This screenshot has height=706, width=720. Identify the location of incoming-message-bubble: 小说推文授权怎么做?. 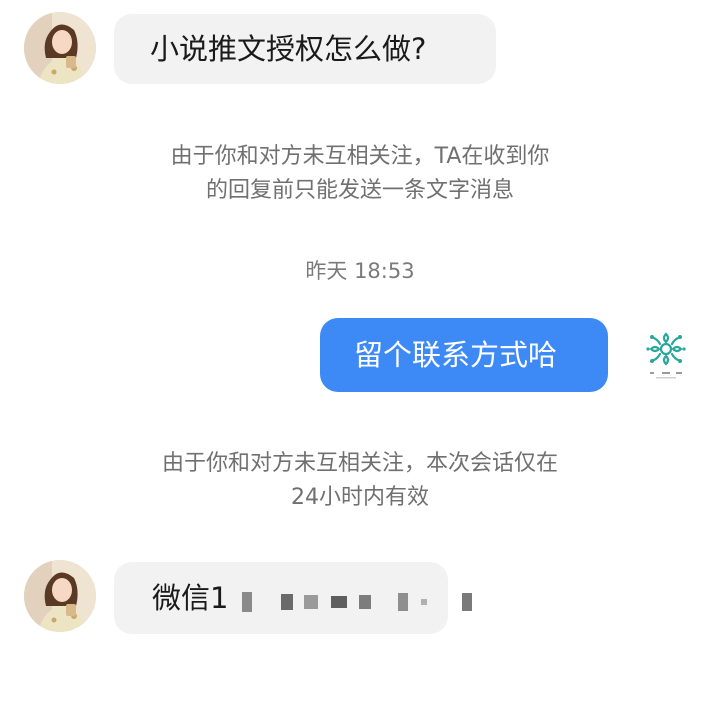
(305, 49).